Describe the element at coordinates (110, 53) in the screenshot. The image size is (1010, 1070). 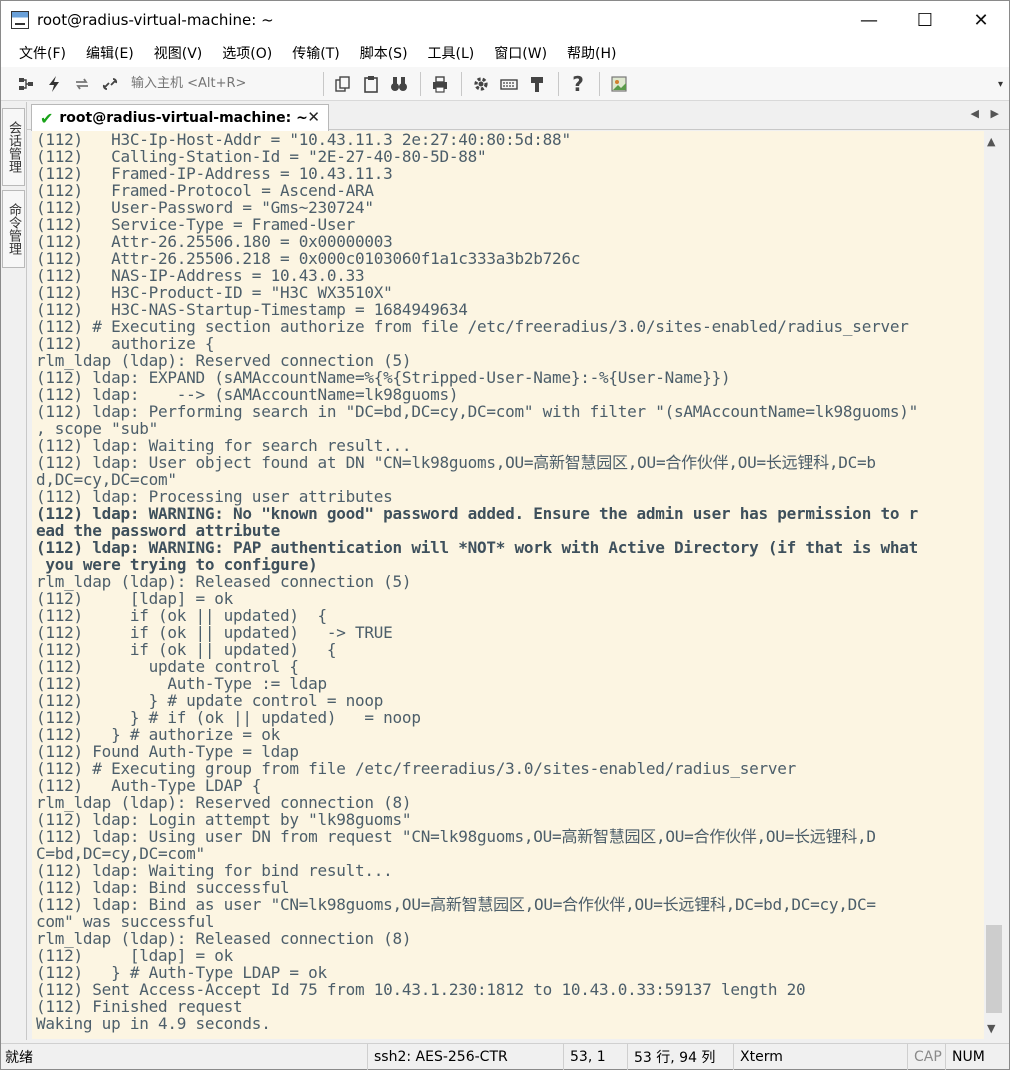
I see `menu-edit: 编辑(E)` at that location.